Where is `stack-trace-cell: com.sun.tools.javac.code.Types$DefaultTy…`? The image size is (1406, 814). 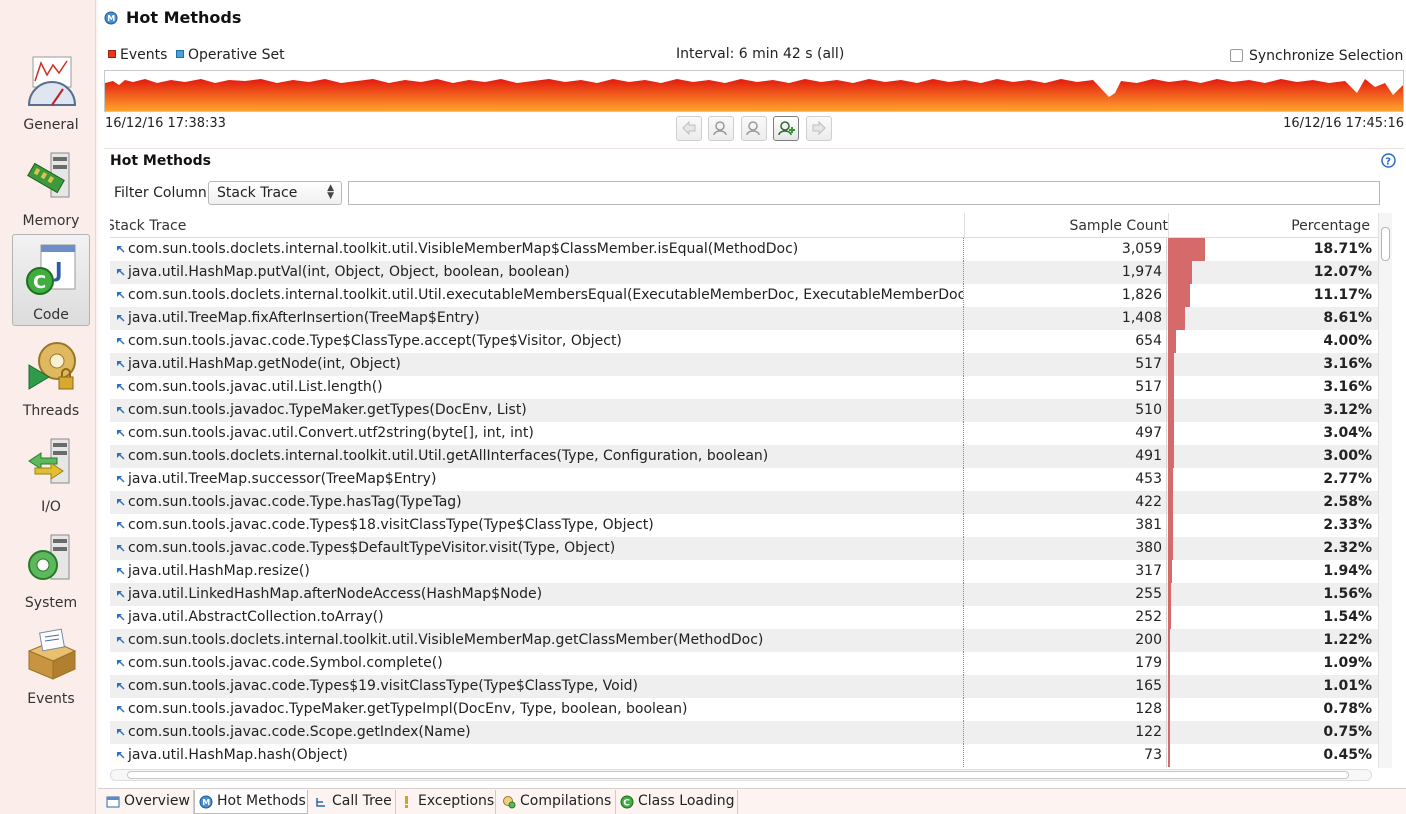 stack-trace-cell: com.sun.tools.javac.code.Types$DefaultTy… is located at coordinates (537, 548).